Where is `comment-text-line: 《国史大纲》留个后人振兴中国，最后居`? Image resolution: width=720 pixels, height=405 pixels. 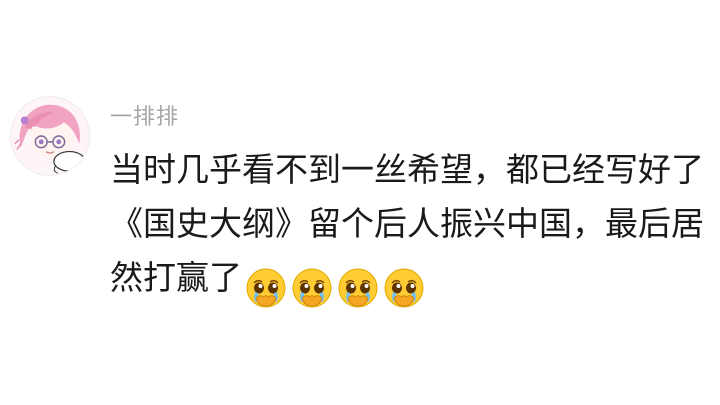
comment-text-line: 《国史大纲》留个后人振兴中国，最后居 is located at coordinates (407, 223).